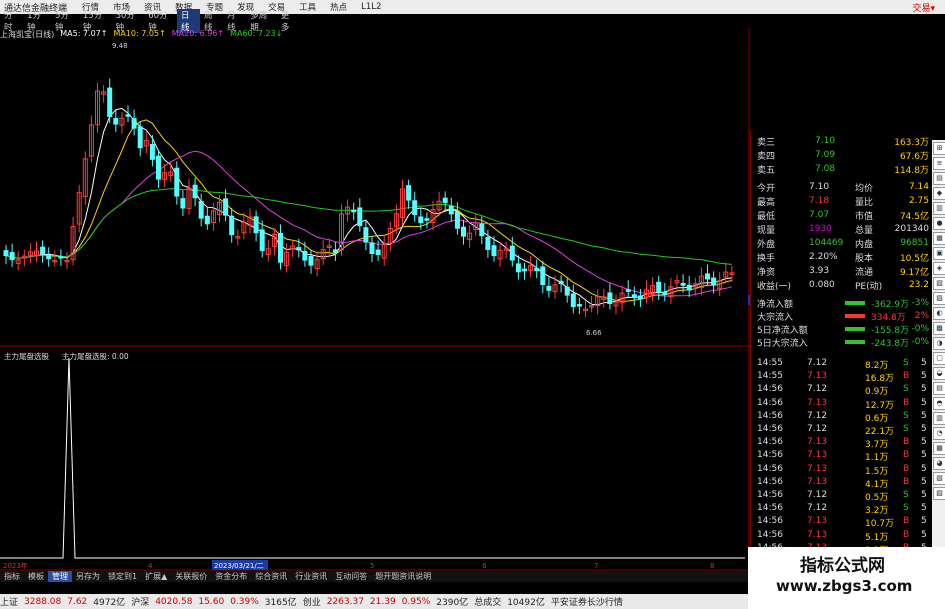 The height and width of the screenshot is (609, 945). Describe the element at coordinates (452, 603) in the screenshot. I see `status-item: 2390亿` at that location.